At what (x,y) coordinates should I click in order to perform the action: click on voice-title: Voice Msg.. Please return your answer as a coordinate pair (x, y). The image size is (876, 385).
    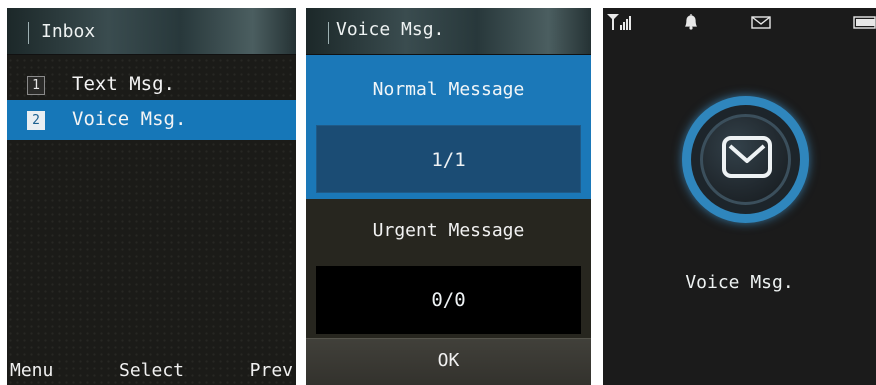
    Looking at the image, I should click on (390, 29).